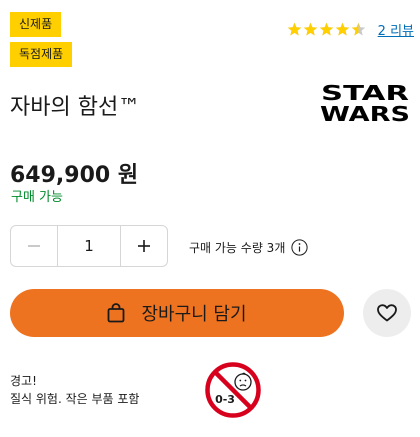 The image size is (420, 437). Describe the element at coordinates (74, 390) in the screenshot. I see `safety-warning: 경고! 질식 위험. 작은 부품 포함` at that location.